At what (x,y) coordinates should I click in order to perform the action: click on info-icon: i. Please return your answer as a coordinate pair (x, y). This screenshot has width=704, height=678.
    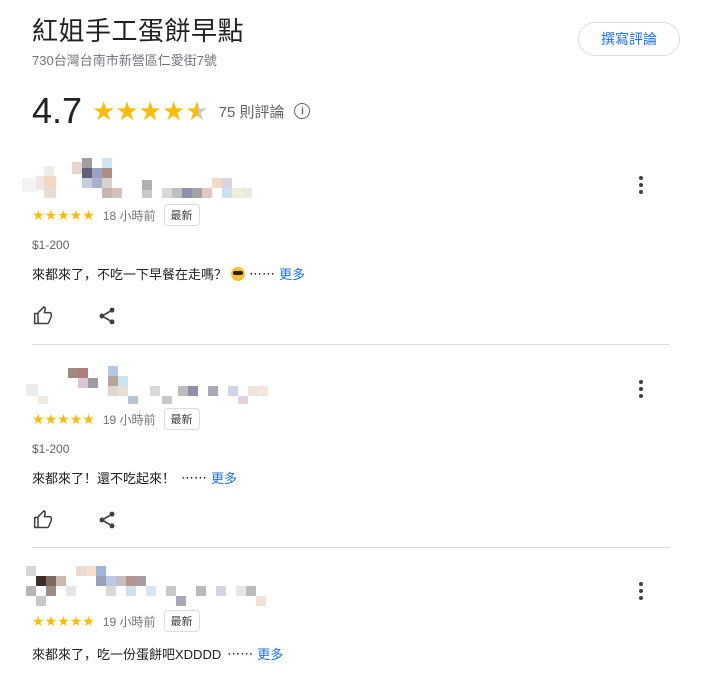
    Looking at the image, I should click on (302, 111).